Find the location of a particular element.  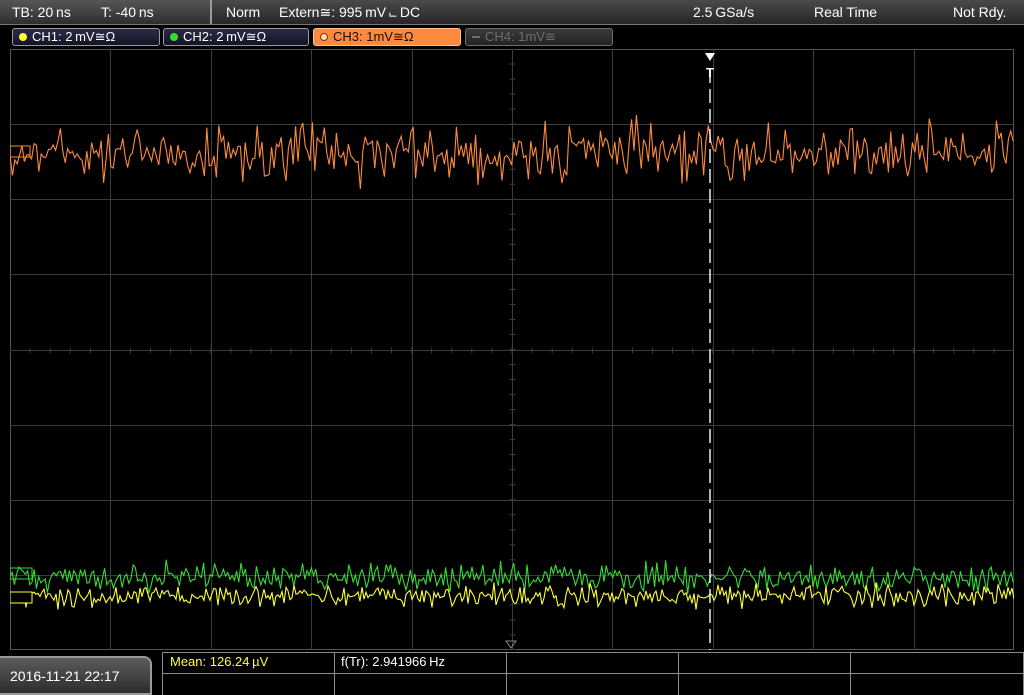

tab-ch3-label: CH3: 1mV≅Ω is located at coordinates (373, 36).